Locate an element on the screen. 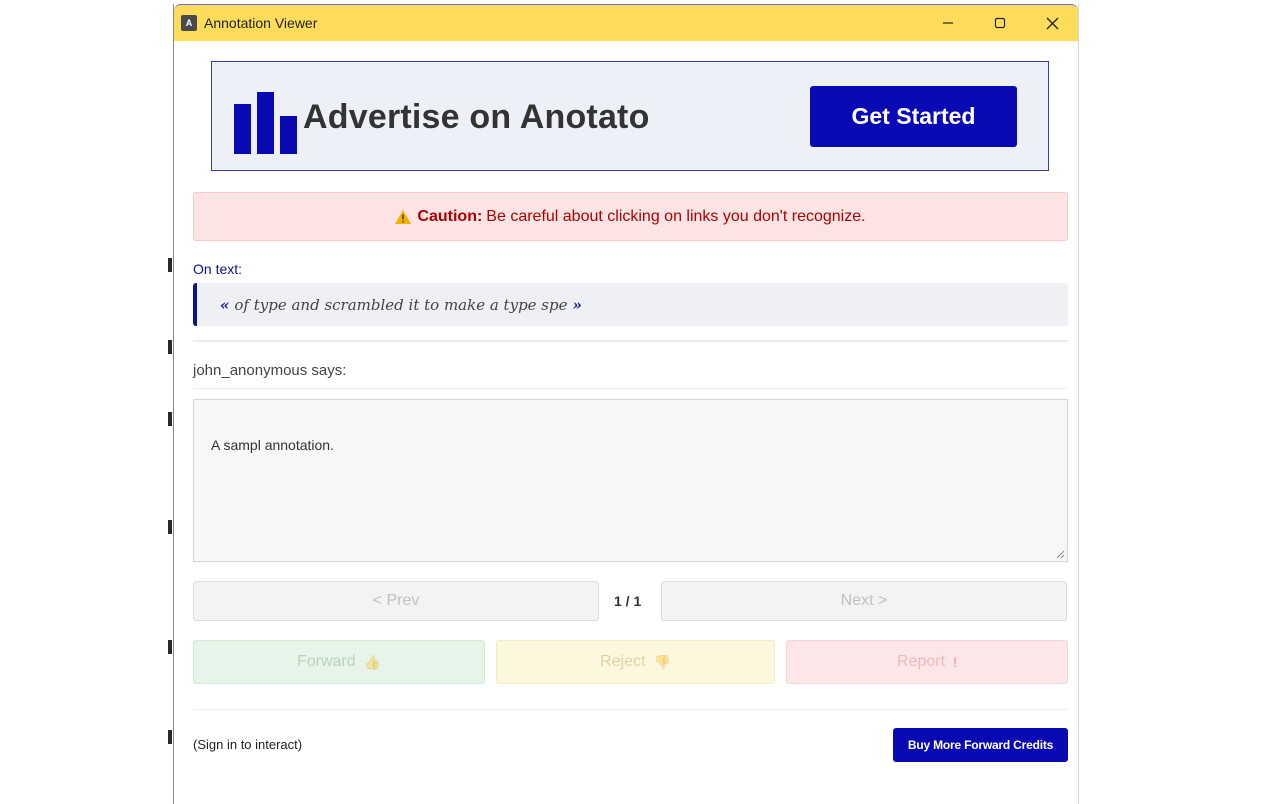 This screenshot has height=804, width=1280. reject-button: Reject 👎 is located at coordinates (635, 662).